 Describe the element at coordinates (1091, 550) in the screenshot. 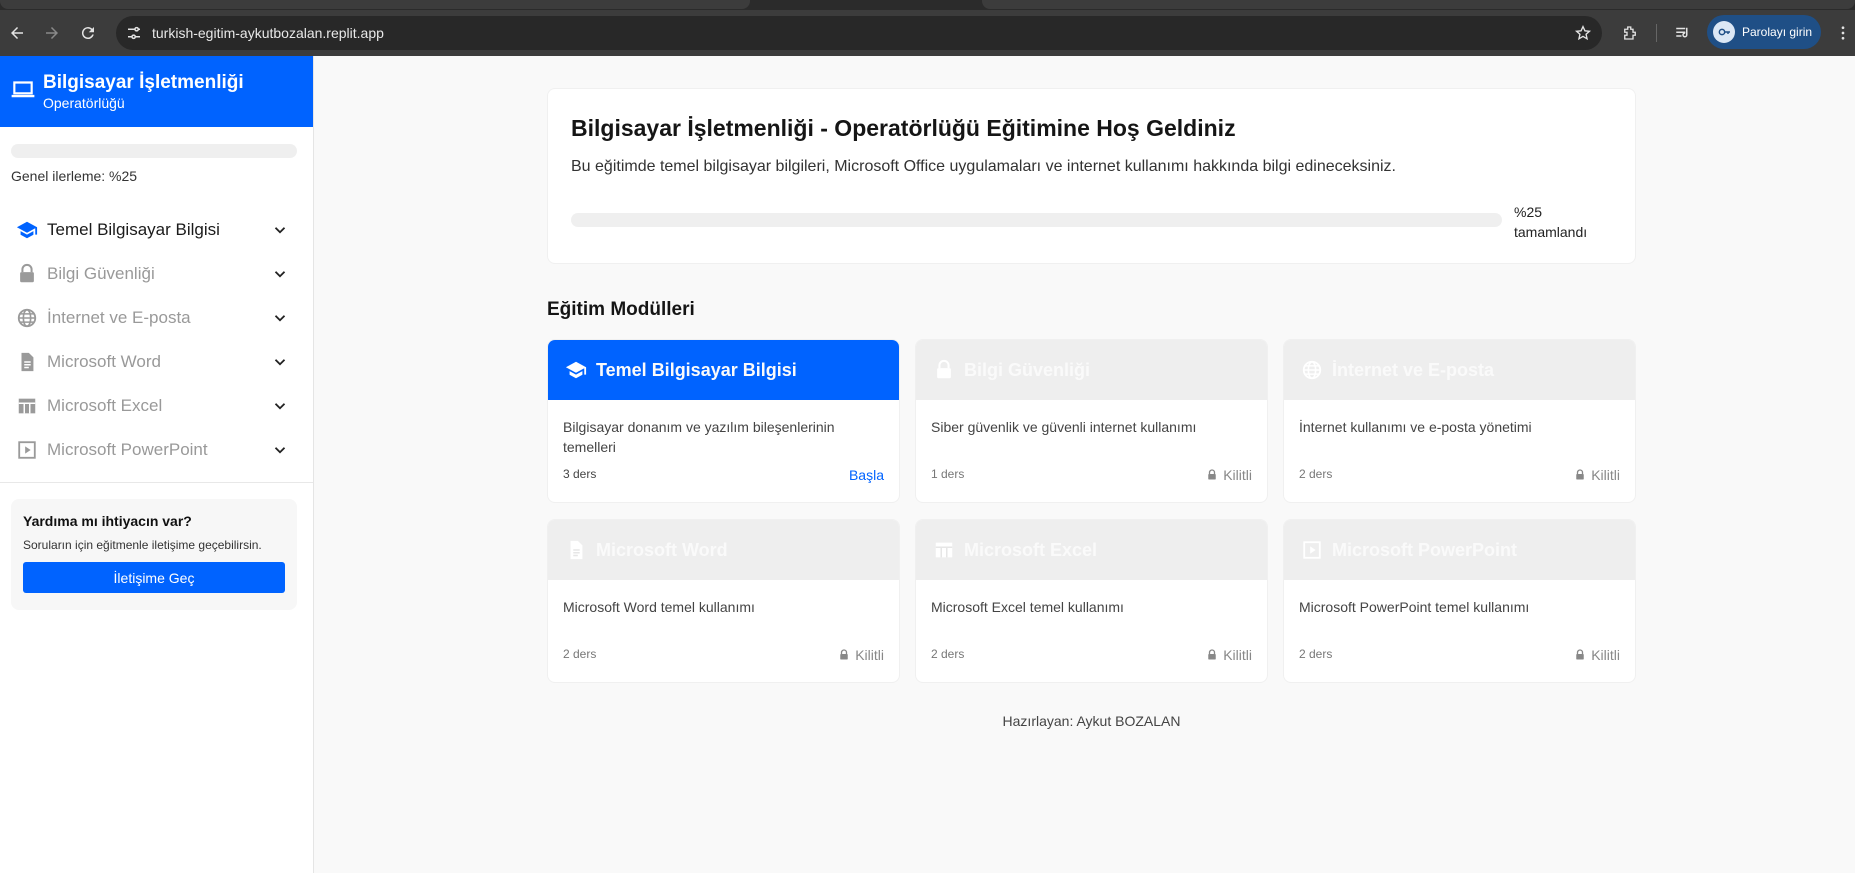

I see `module-card-header: Microsoft Excel` at that location.